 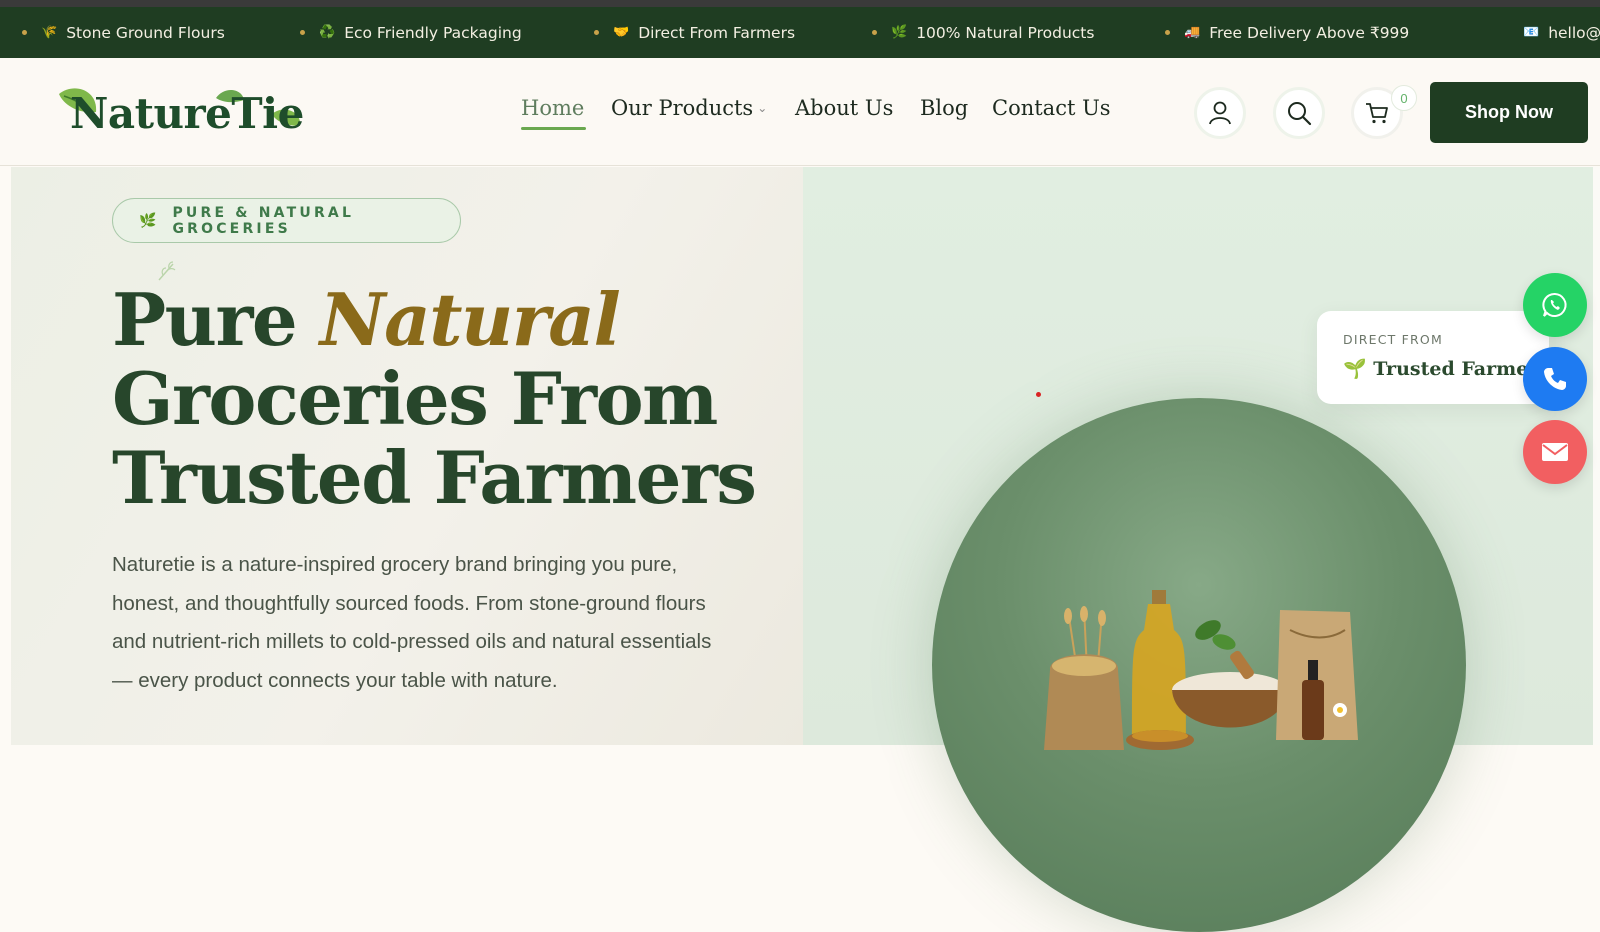 I want to click on ticker-item: 📧 hello@, so click(x=1561, y=32).